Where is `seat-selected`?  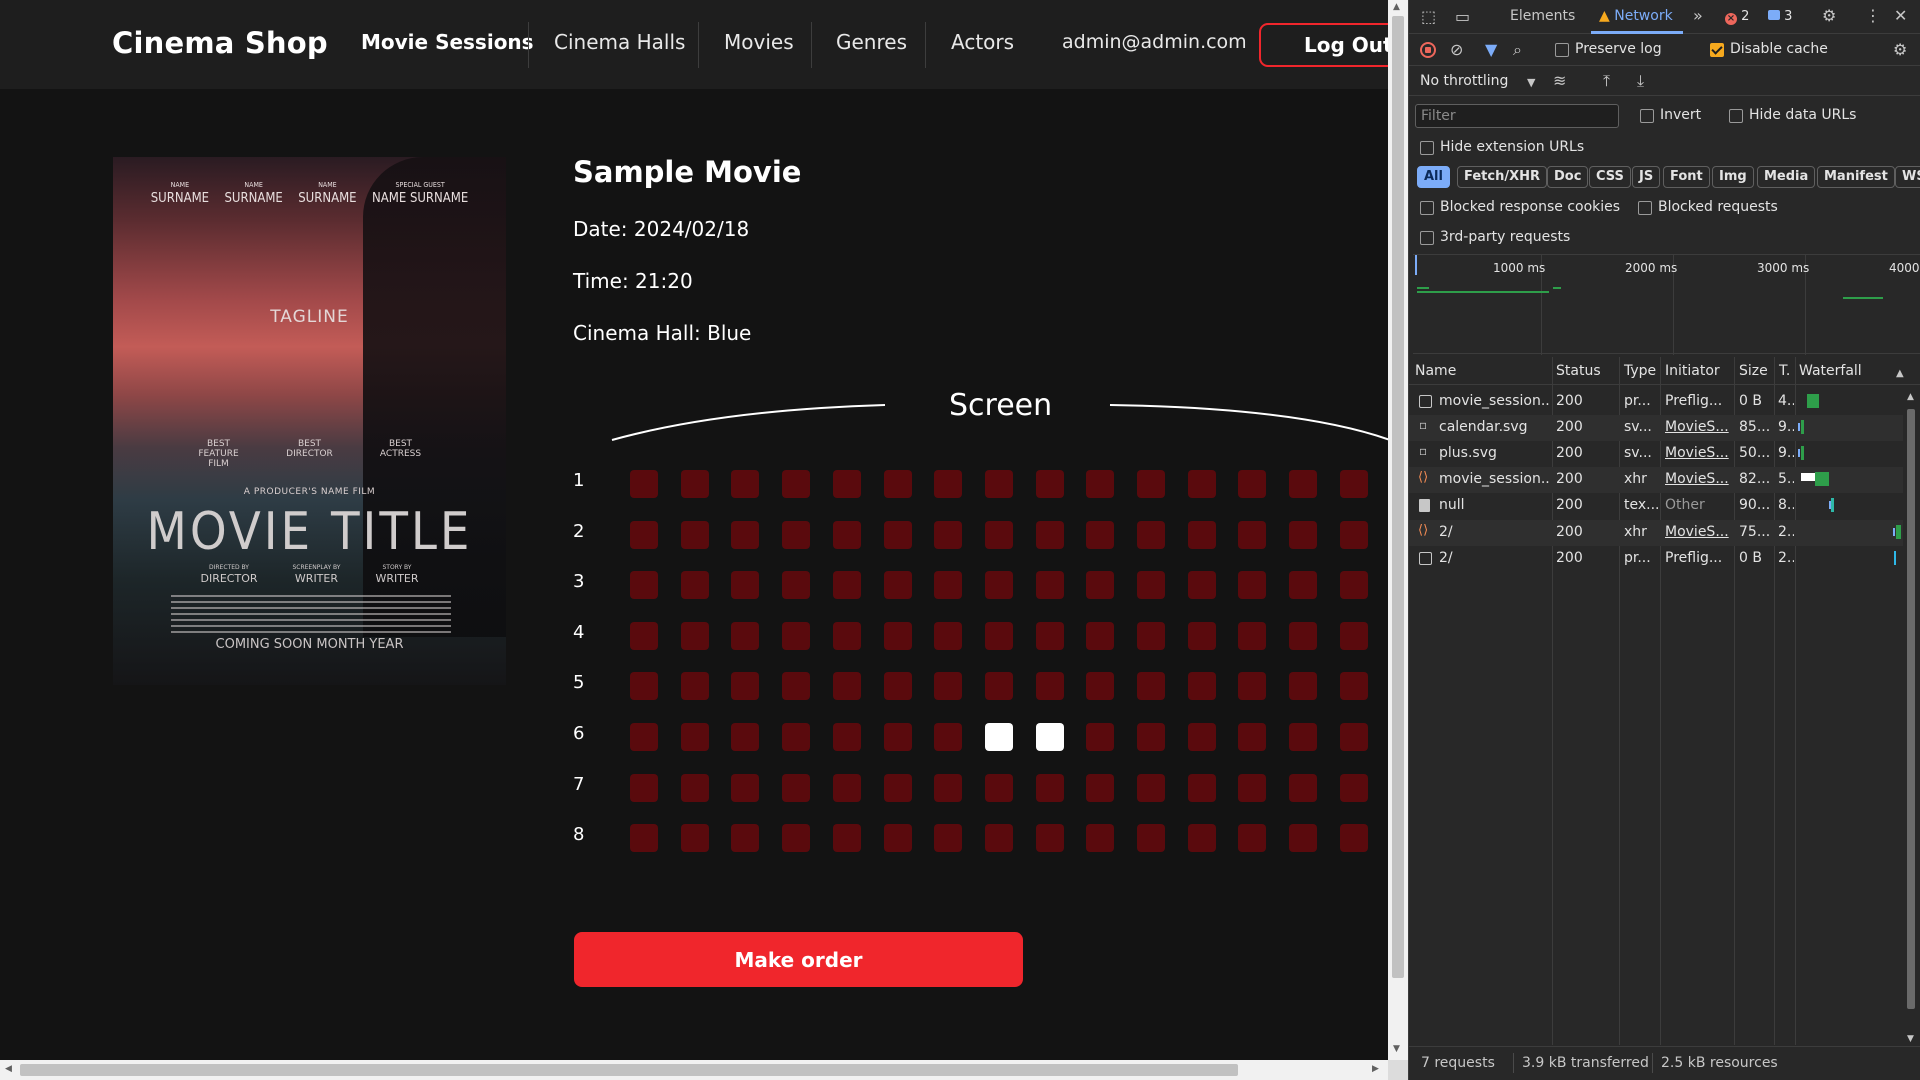
seat-selected is located at coordinates (1049, 737).